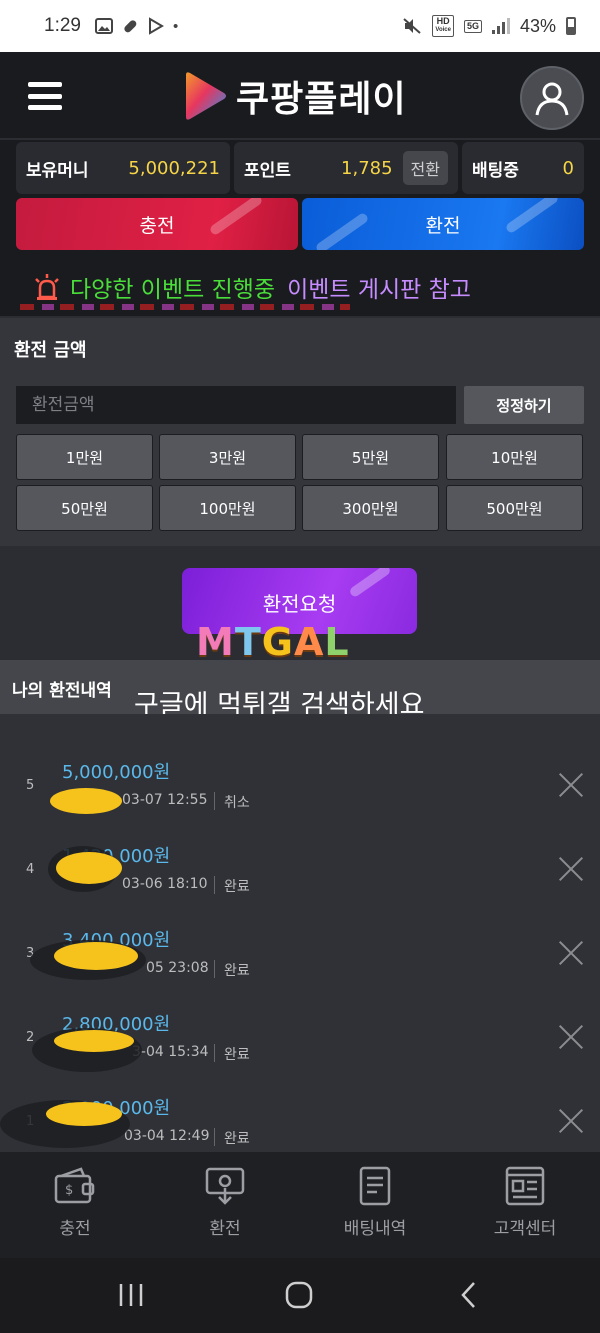 This screenshot has width=600, height=1333. I want to click on battery-percent: 43%, so click(537, 25).